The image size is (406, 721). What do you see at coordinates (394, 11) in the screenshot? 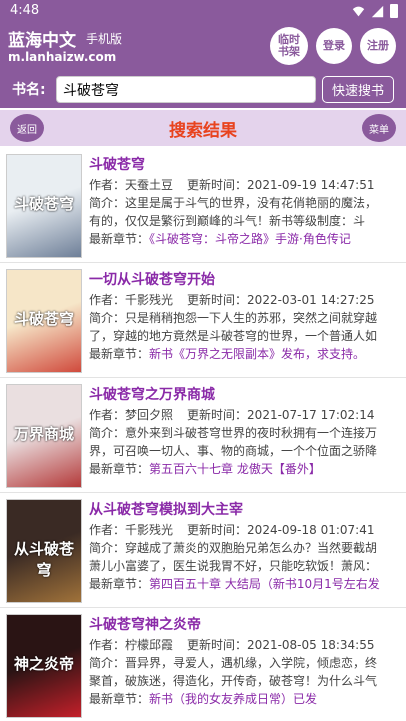
I see `battery-icon` at bounding box center [394, 11].